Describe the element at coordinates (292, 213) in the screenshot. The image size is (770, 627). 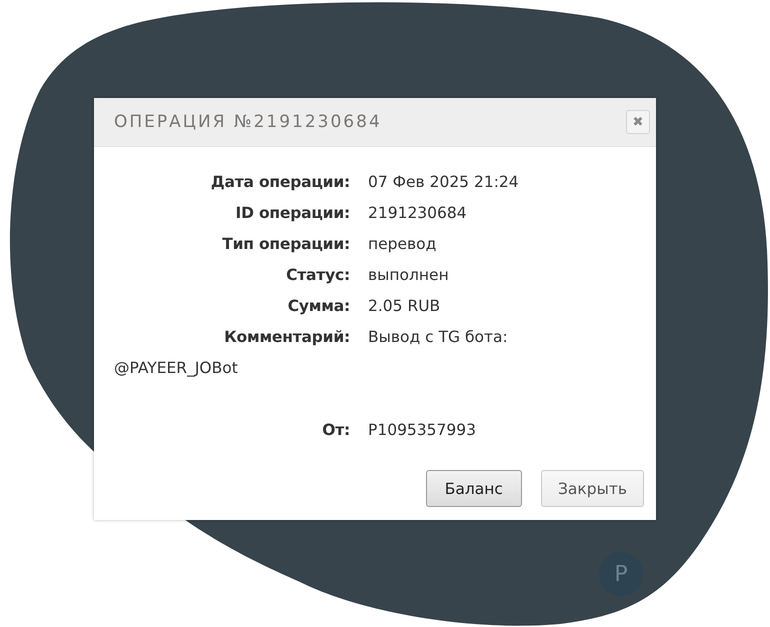
I see `field-label: ID операции:` at that location.